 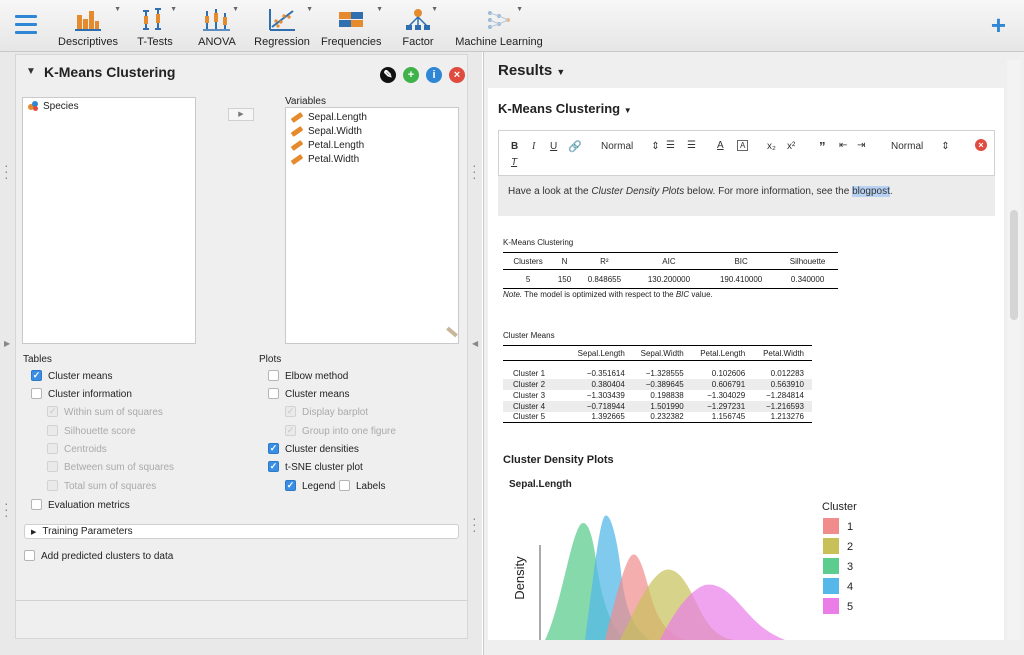 I want to click on superscript-icon: x², so click(x=791, y=146).